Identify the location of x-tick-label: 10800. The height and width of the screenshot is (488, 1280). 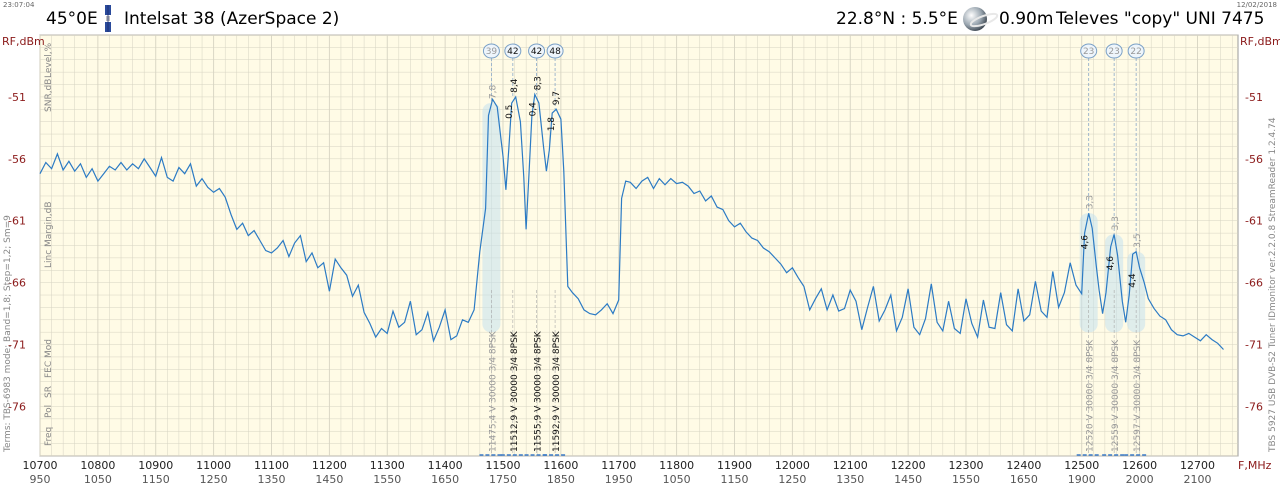
(97, 465).